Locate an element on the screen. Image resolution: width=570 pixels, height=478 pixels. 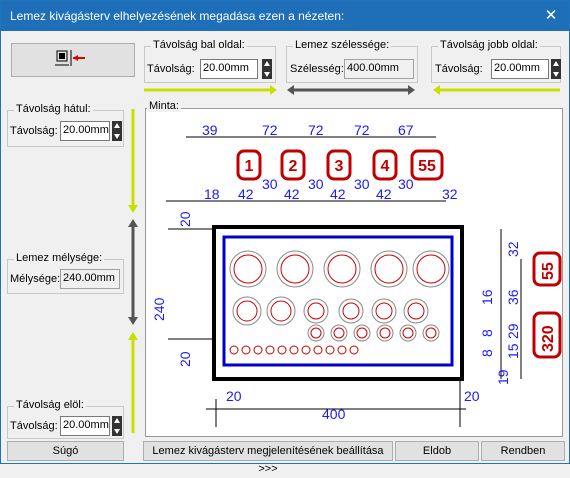
dim-right-8b: 8 is located at coordinates (487, 353).